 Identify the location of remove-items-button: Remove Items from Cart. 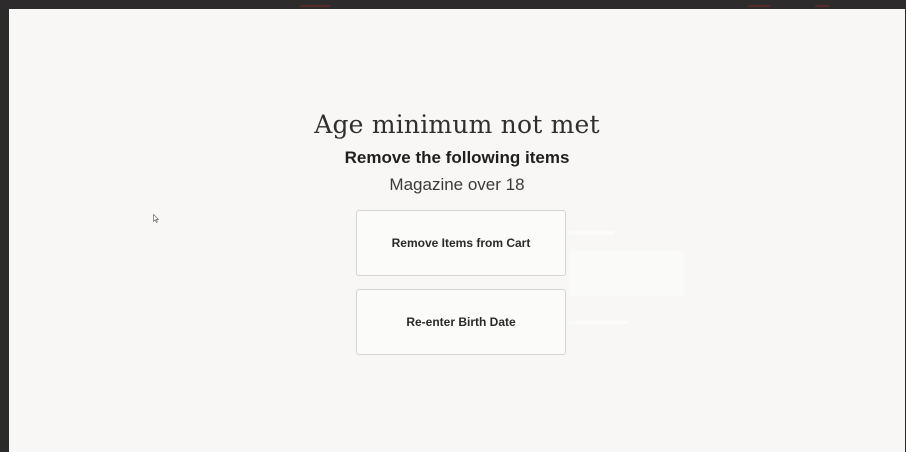
(461, 243).